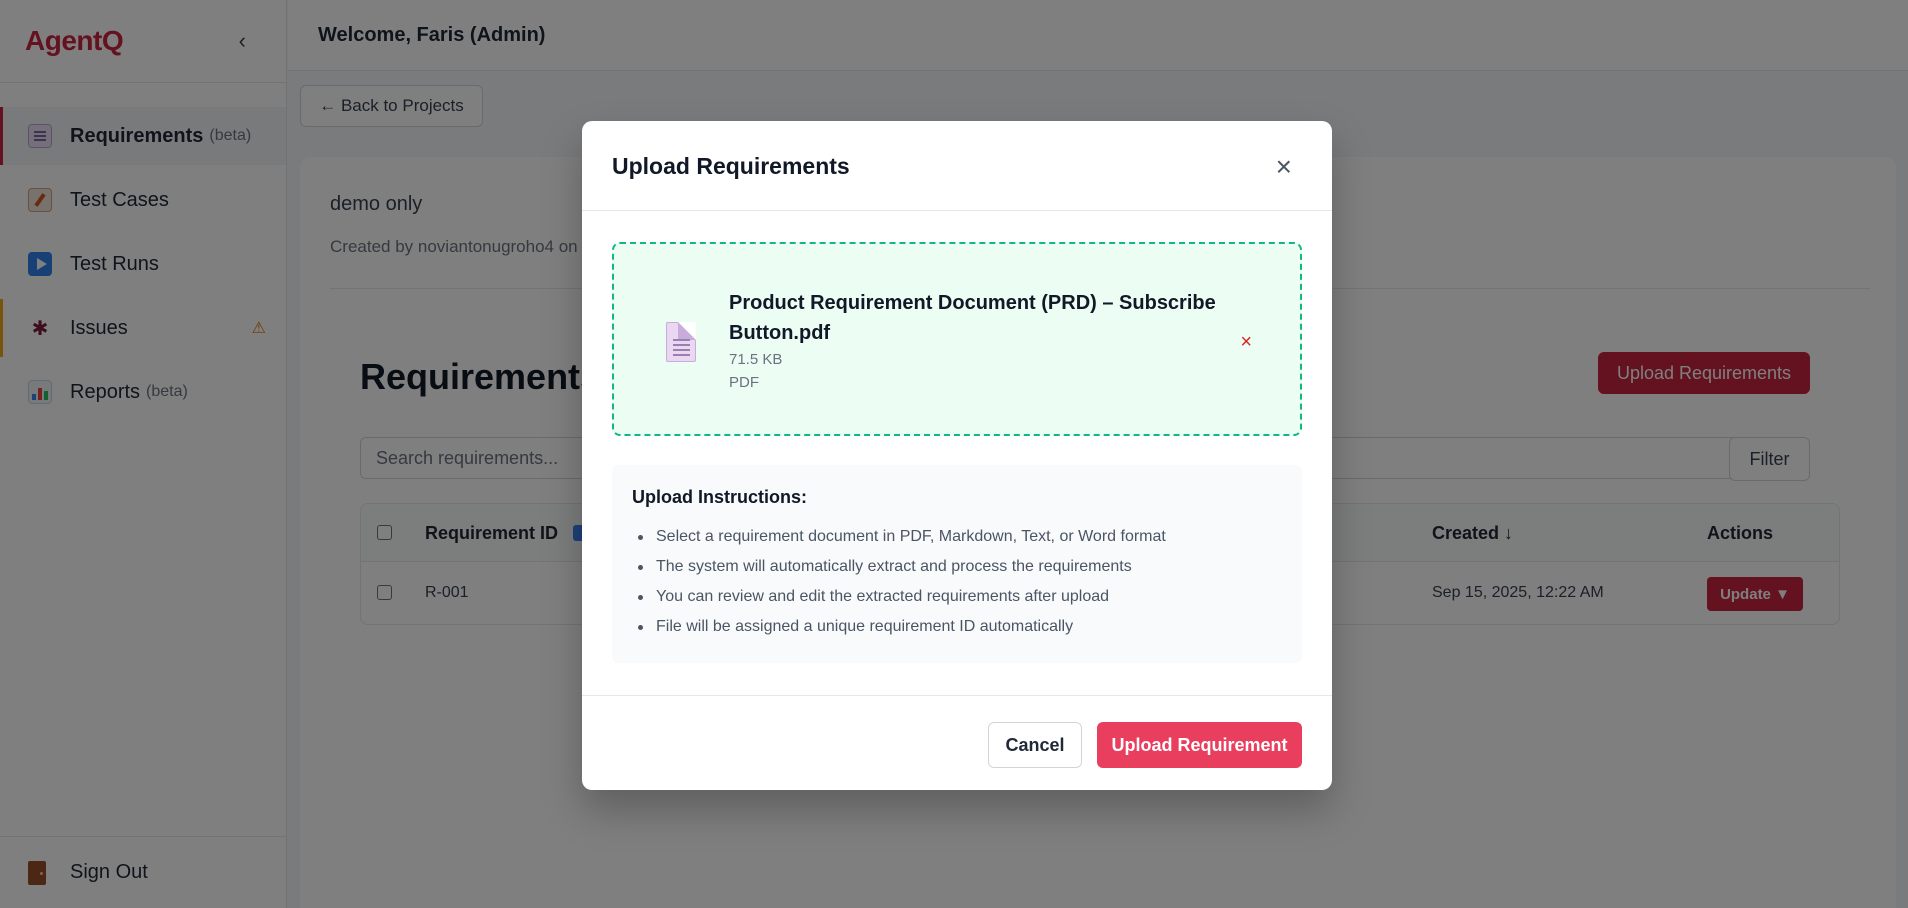 The height and width of the screenshot is (908, 1908). What do you see at coordinates (681, 342) in the screenshot?
I see `file-icon` at bounding box center [681, 342].